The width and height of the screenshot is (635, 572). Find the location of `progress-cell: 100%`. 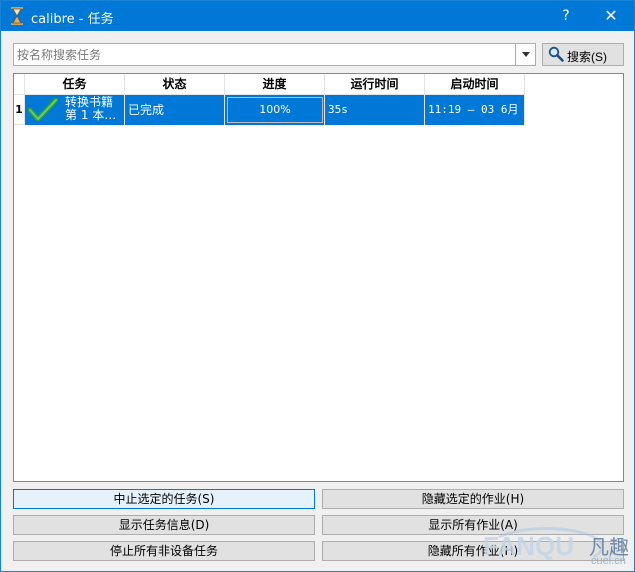

progress-cell: 100% is located at coordinates (275, 110).